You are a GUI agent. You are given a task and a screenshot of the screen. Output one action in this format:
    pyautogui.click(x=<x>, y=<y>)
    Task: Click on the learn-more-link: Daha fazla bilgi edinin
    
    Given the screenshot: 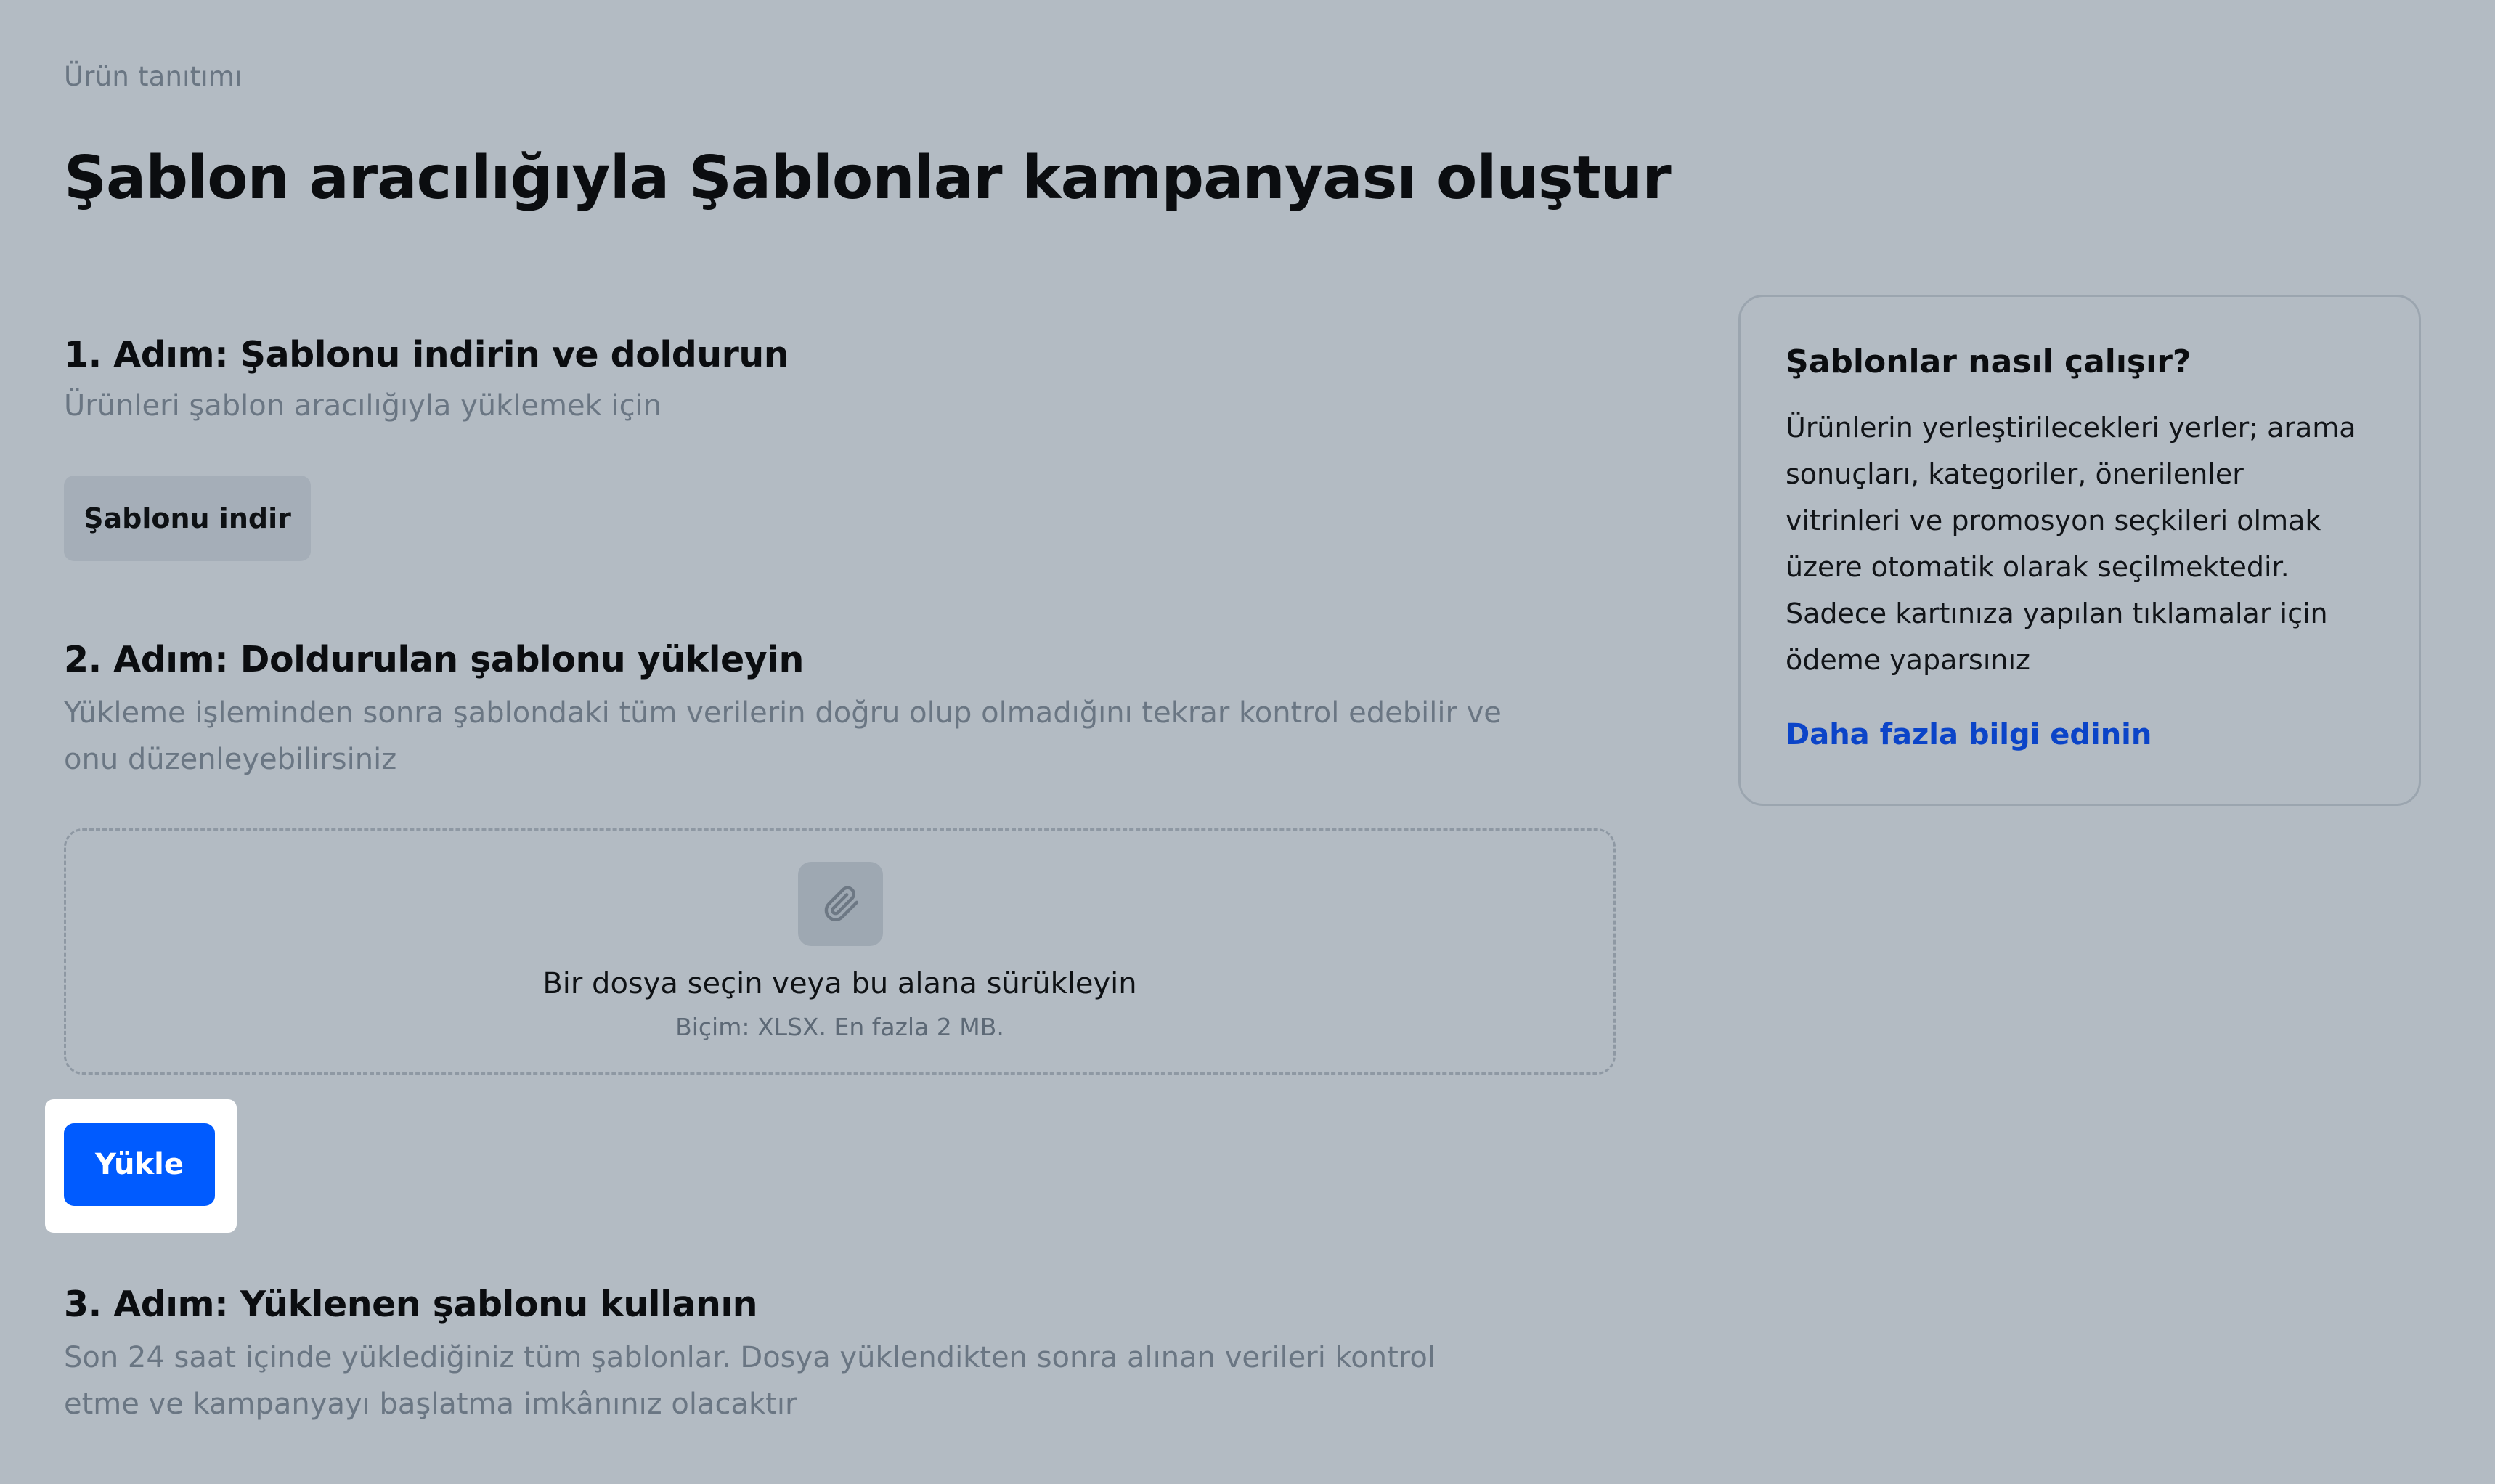 What is the action you would take?
    pyautogui.click(x=1969, y=734)
    